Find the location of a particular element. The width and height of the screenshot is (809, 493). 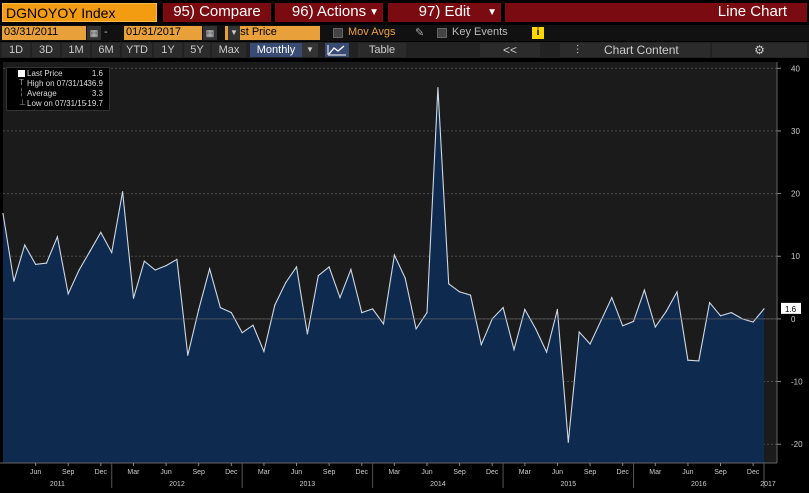

year-label: 2015 is located at coordinates (569, 484).